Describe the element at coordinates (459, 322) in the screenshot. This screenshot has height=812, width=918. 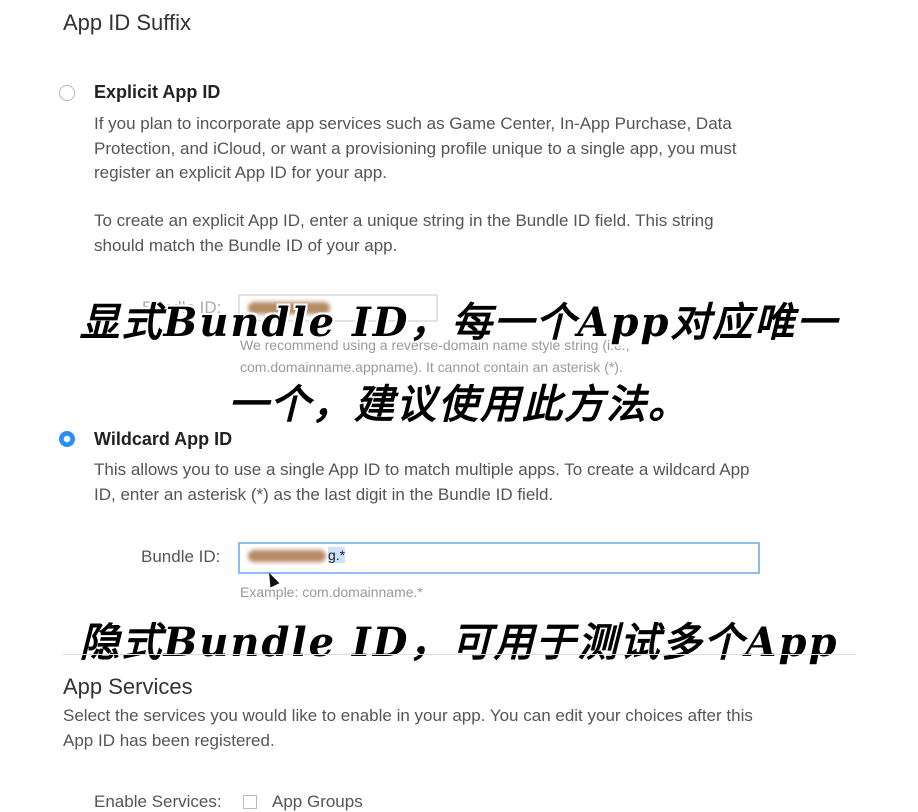
I see `annotation-explicit-line1: 显式Bundle ID，每一个App对应唯一` at that location.